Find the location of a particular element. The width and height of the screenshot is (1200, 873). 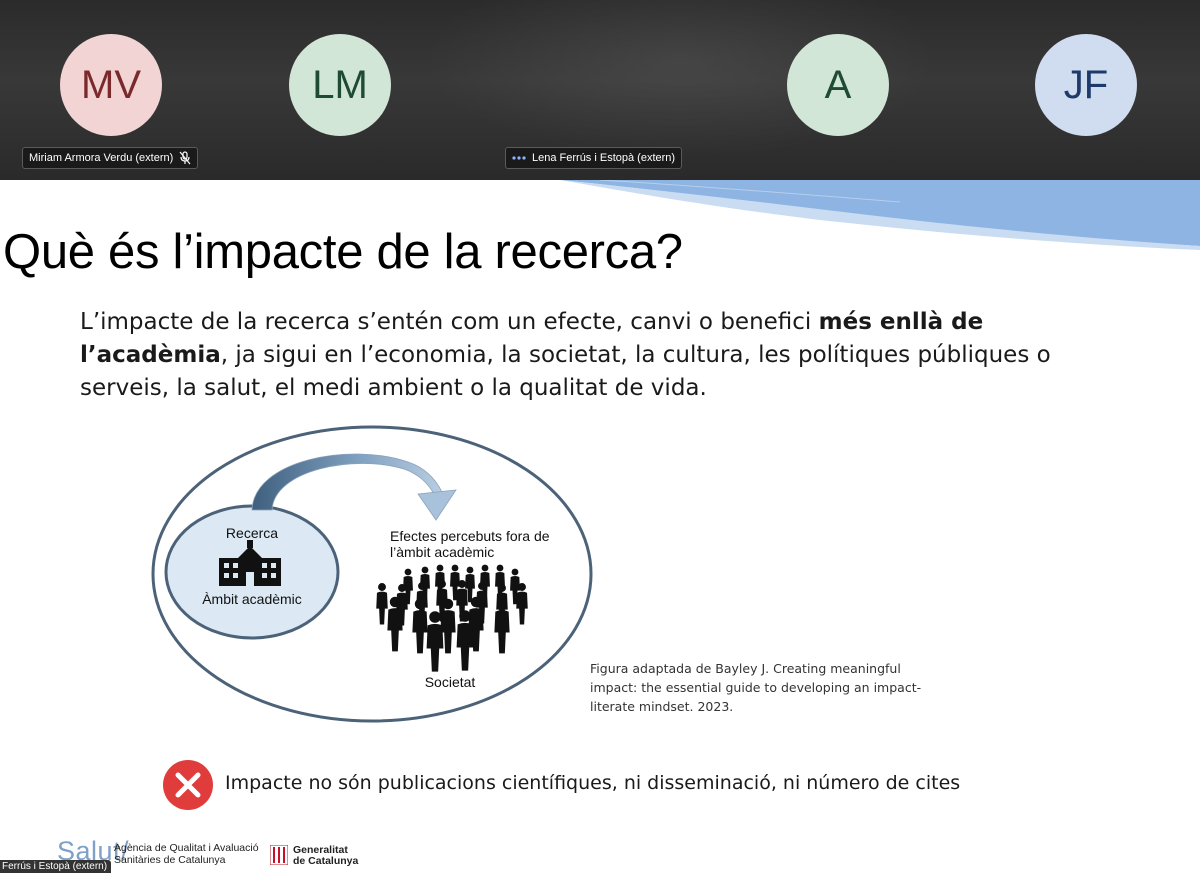

mic-muted-icon is located at coordinates (185, 158).